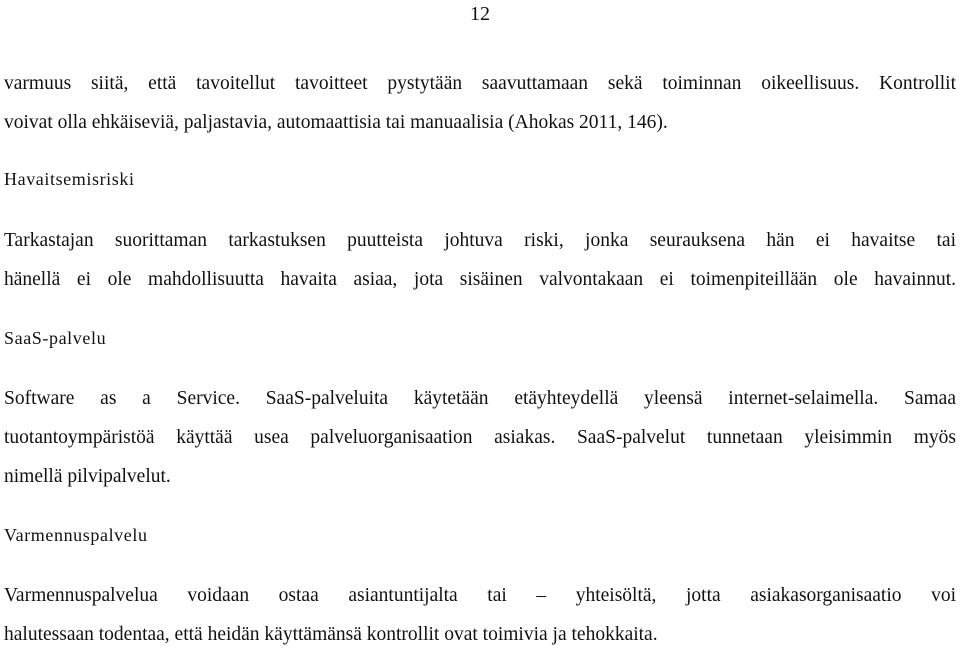 The height and width of the screenshot is (654, 960). I want to click on page-number: 12, so click(480, 14).